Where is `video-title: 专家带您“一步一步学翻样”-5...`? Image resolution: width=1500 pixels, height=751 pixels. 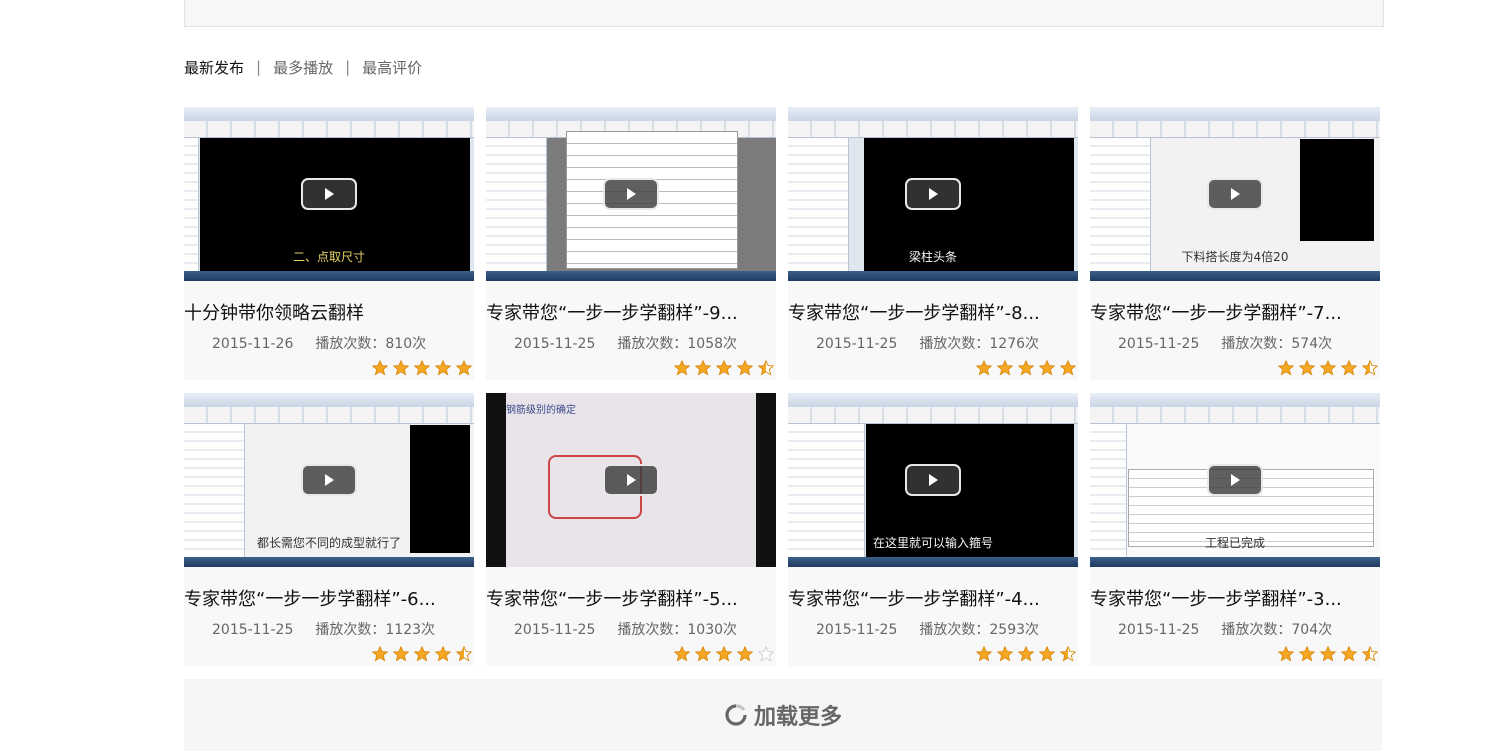 video-title: 专家带您“一步一步学翻样”-5... is located at coordinates (631, 598).